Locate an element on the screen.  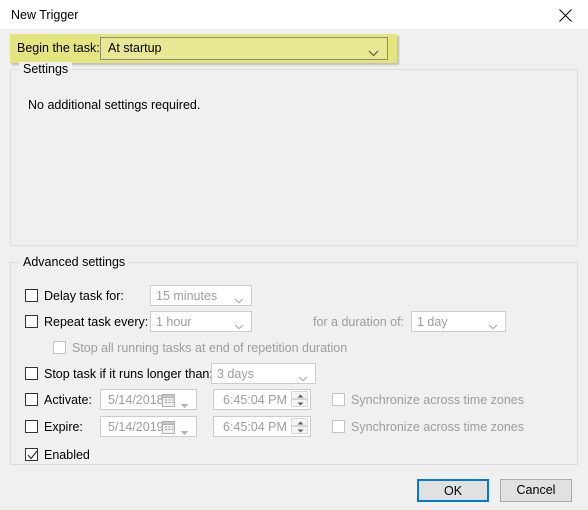
delay-task-combo-value: 15 minutes is located at coordinates (187, 296).